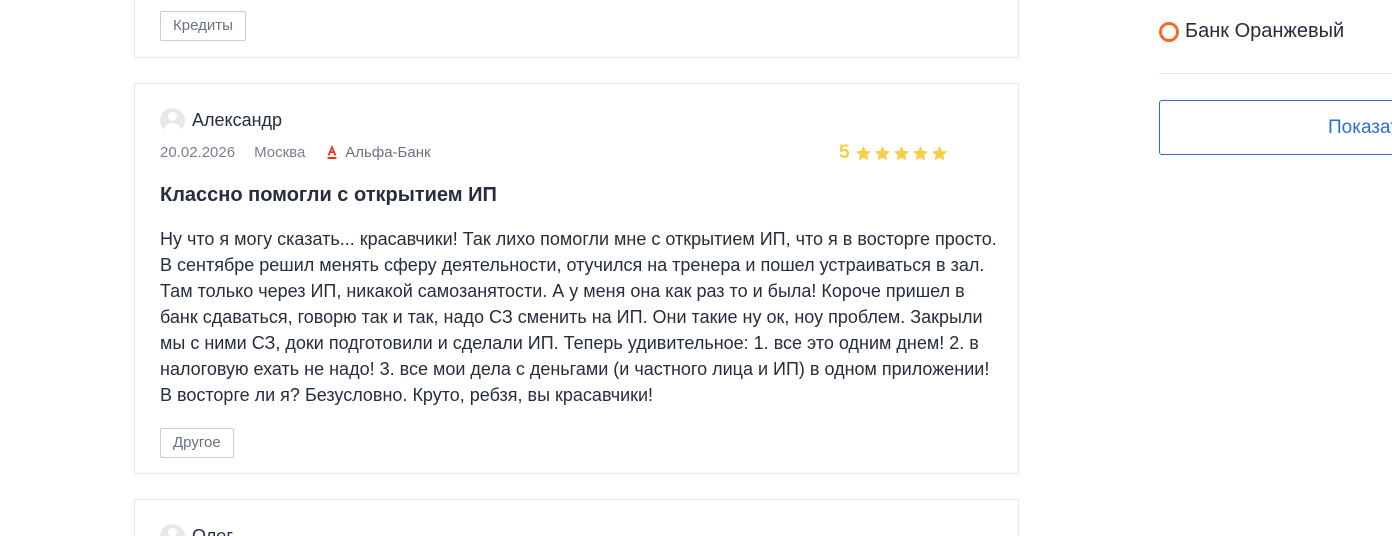 This screenshot has width=1392, height=536. I want to click on review-city: Москва, so click(280, 152).